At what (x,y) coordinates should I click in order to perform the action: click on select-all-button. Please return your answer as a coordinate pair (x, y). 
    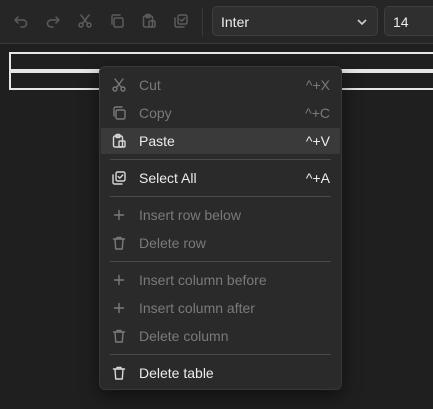
    Looking at the image, I should click on (181, 21).